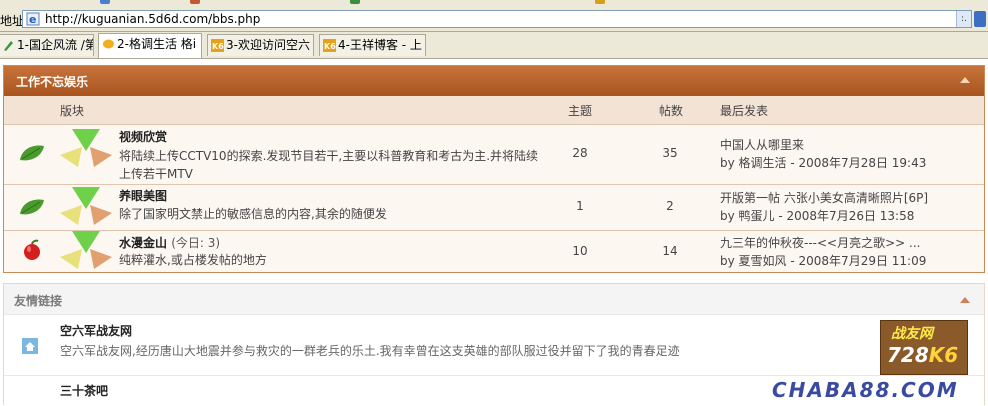 This screenshot has width=988, height=406. I want to click on link-name: 三十茶吧, so click(84, 390).